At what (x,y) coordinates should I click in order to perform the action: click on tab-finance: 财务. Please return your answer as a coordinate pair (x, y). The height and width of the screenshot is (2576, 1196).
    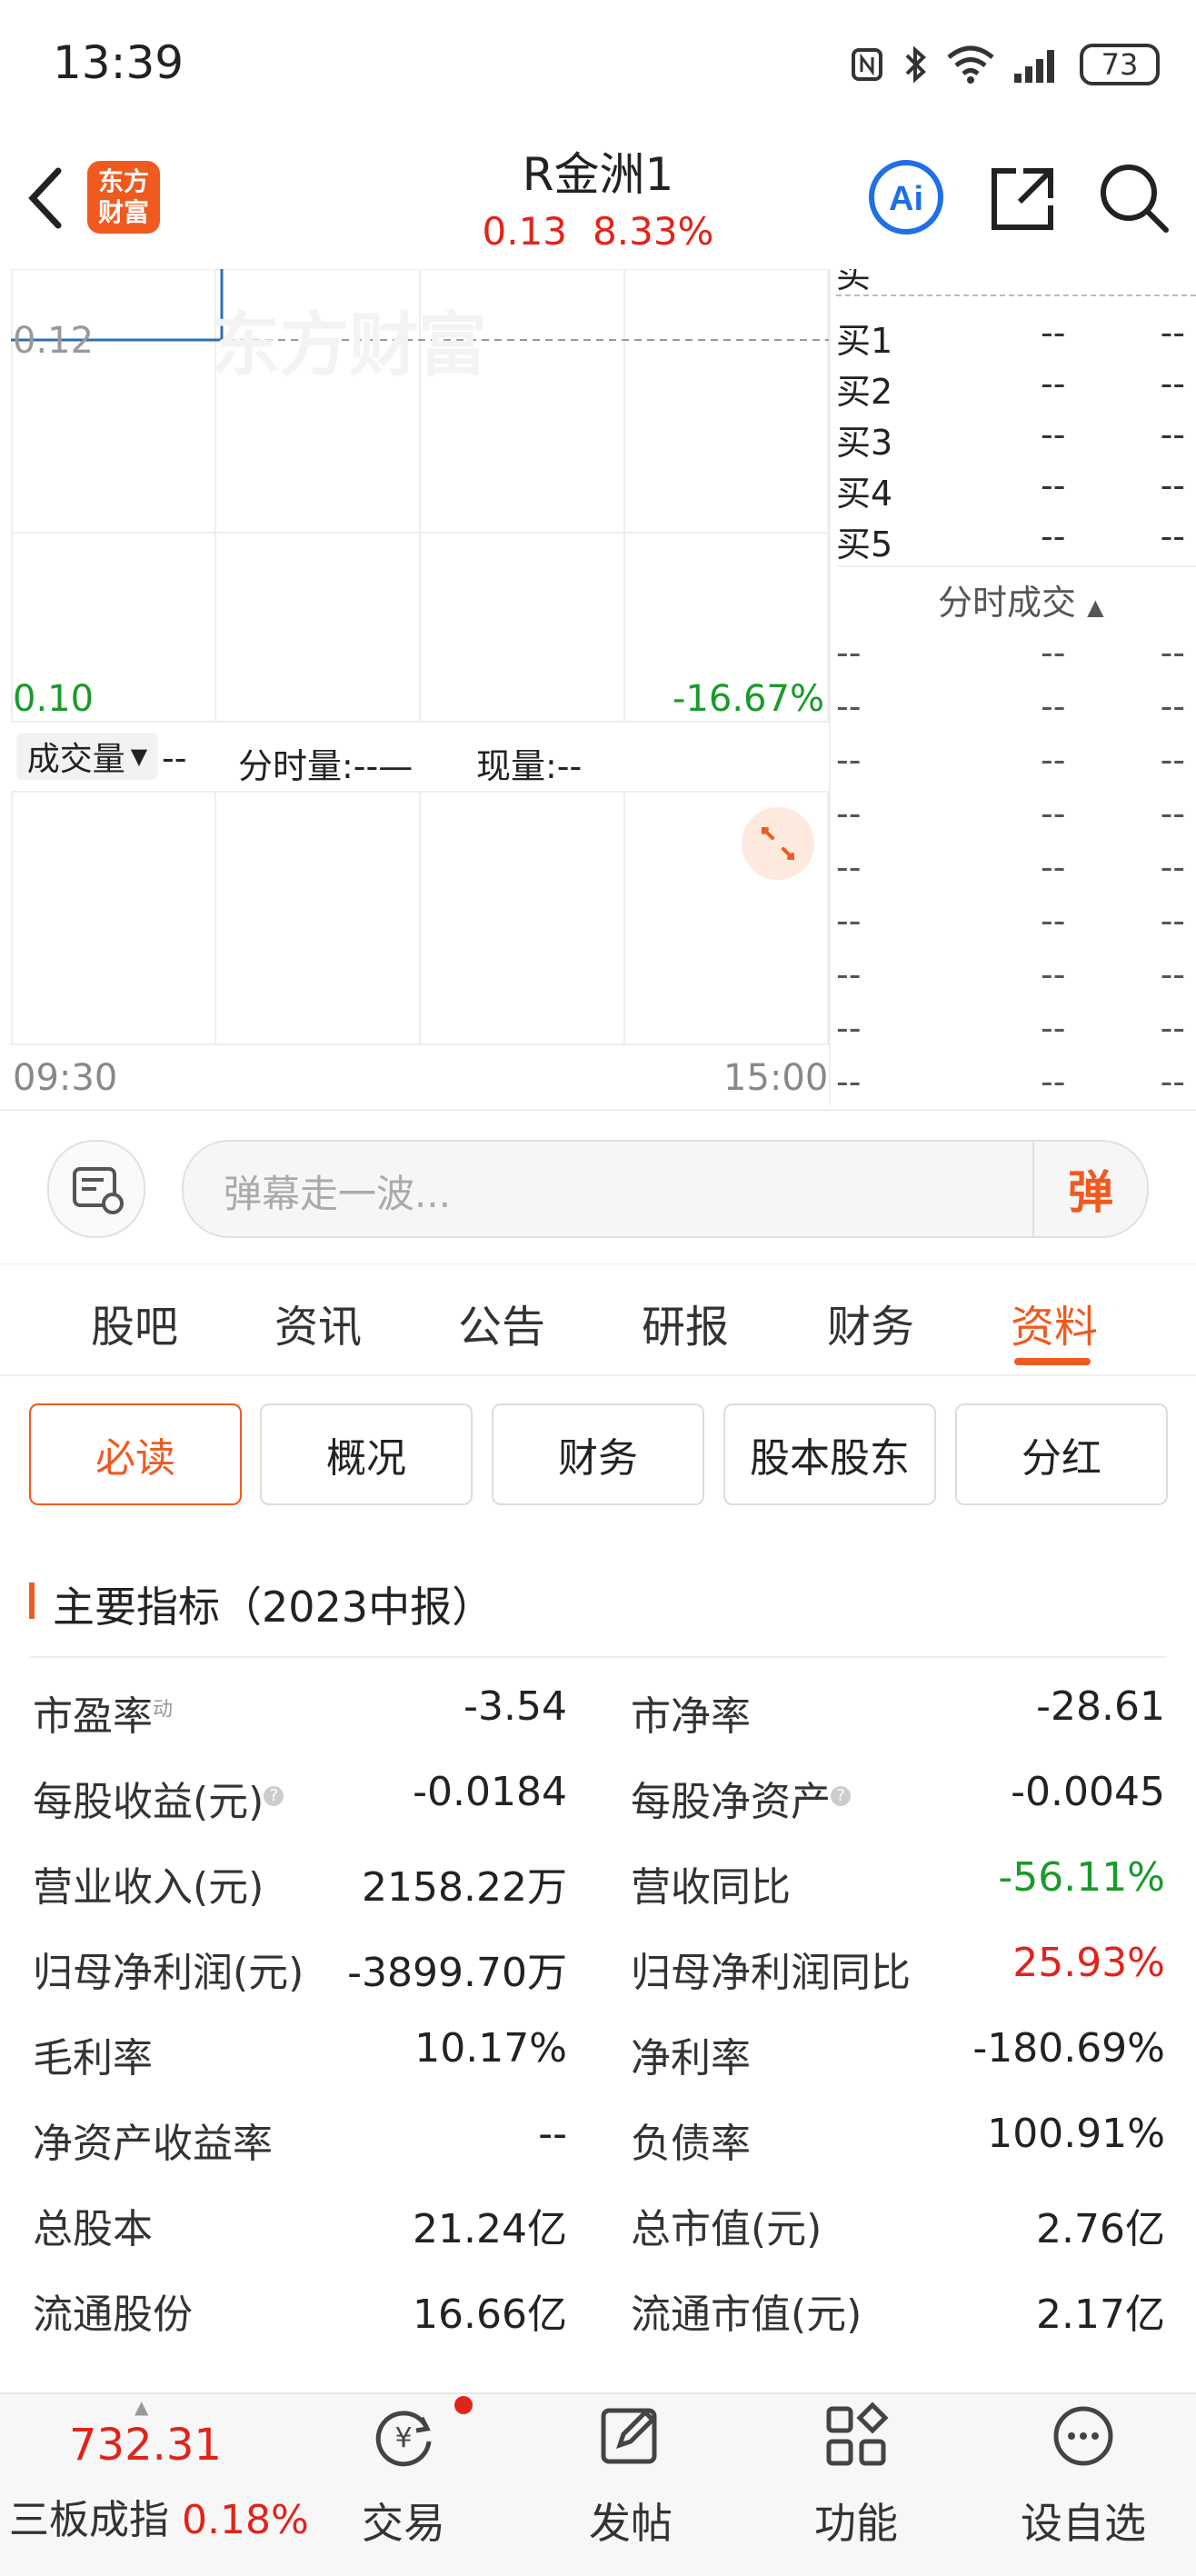
    Looking at the image, I should click on (870, 1322).